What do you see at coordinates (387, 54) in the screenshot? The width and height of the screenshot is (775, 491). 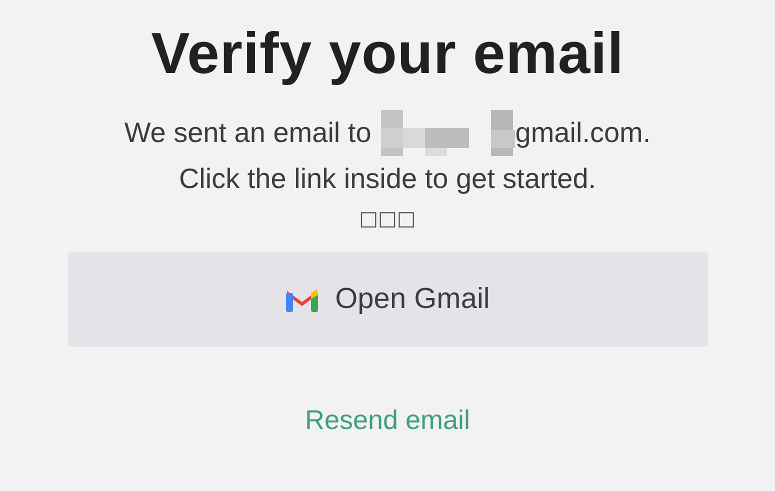 I see `page-title: Verify your email` at bounding box center [387, 54].